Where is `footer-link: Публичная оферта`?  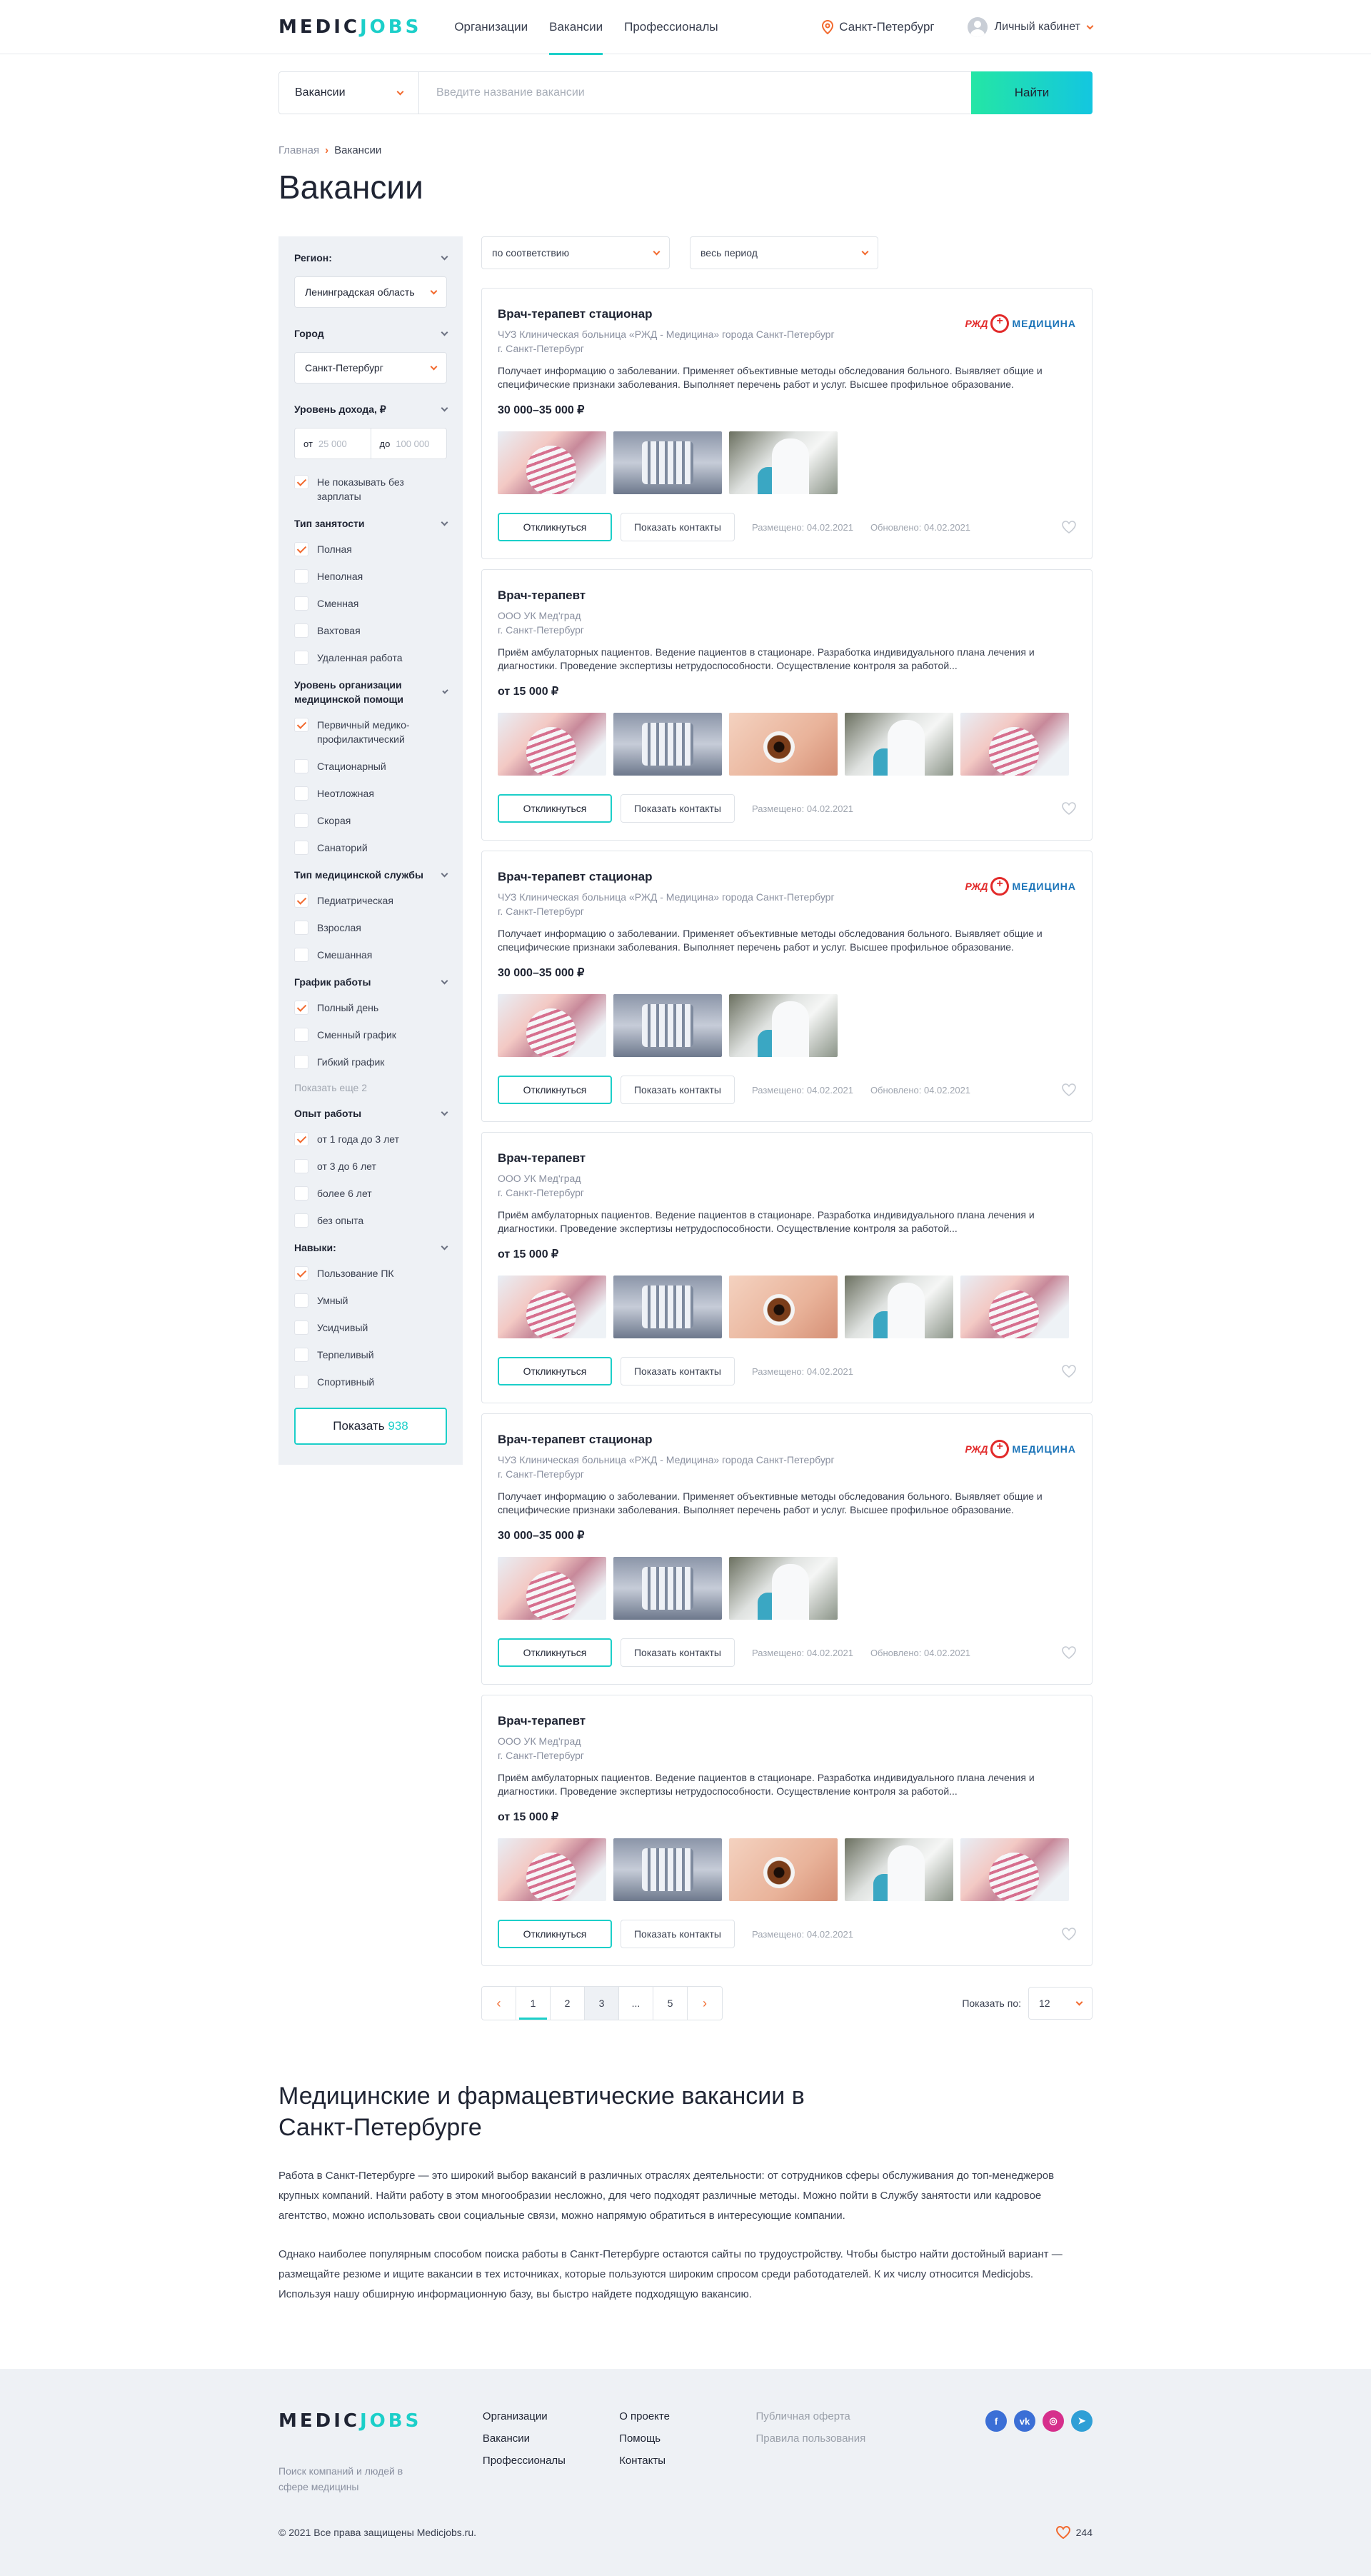
footer-link: Публичная оферта is located at coordinates (866, 2416).